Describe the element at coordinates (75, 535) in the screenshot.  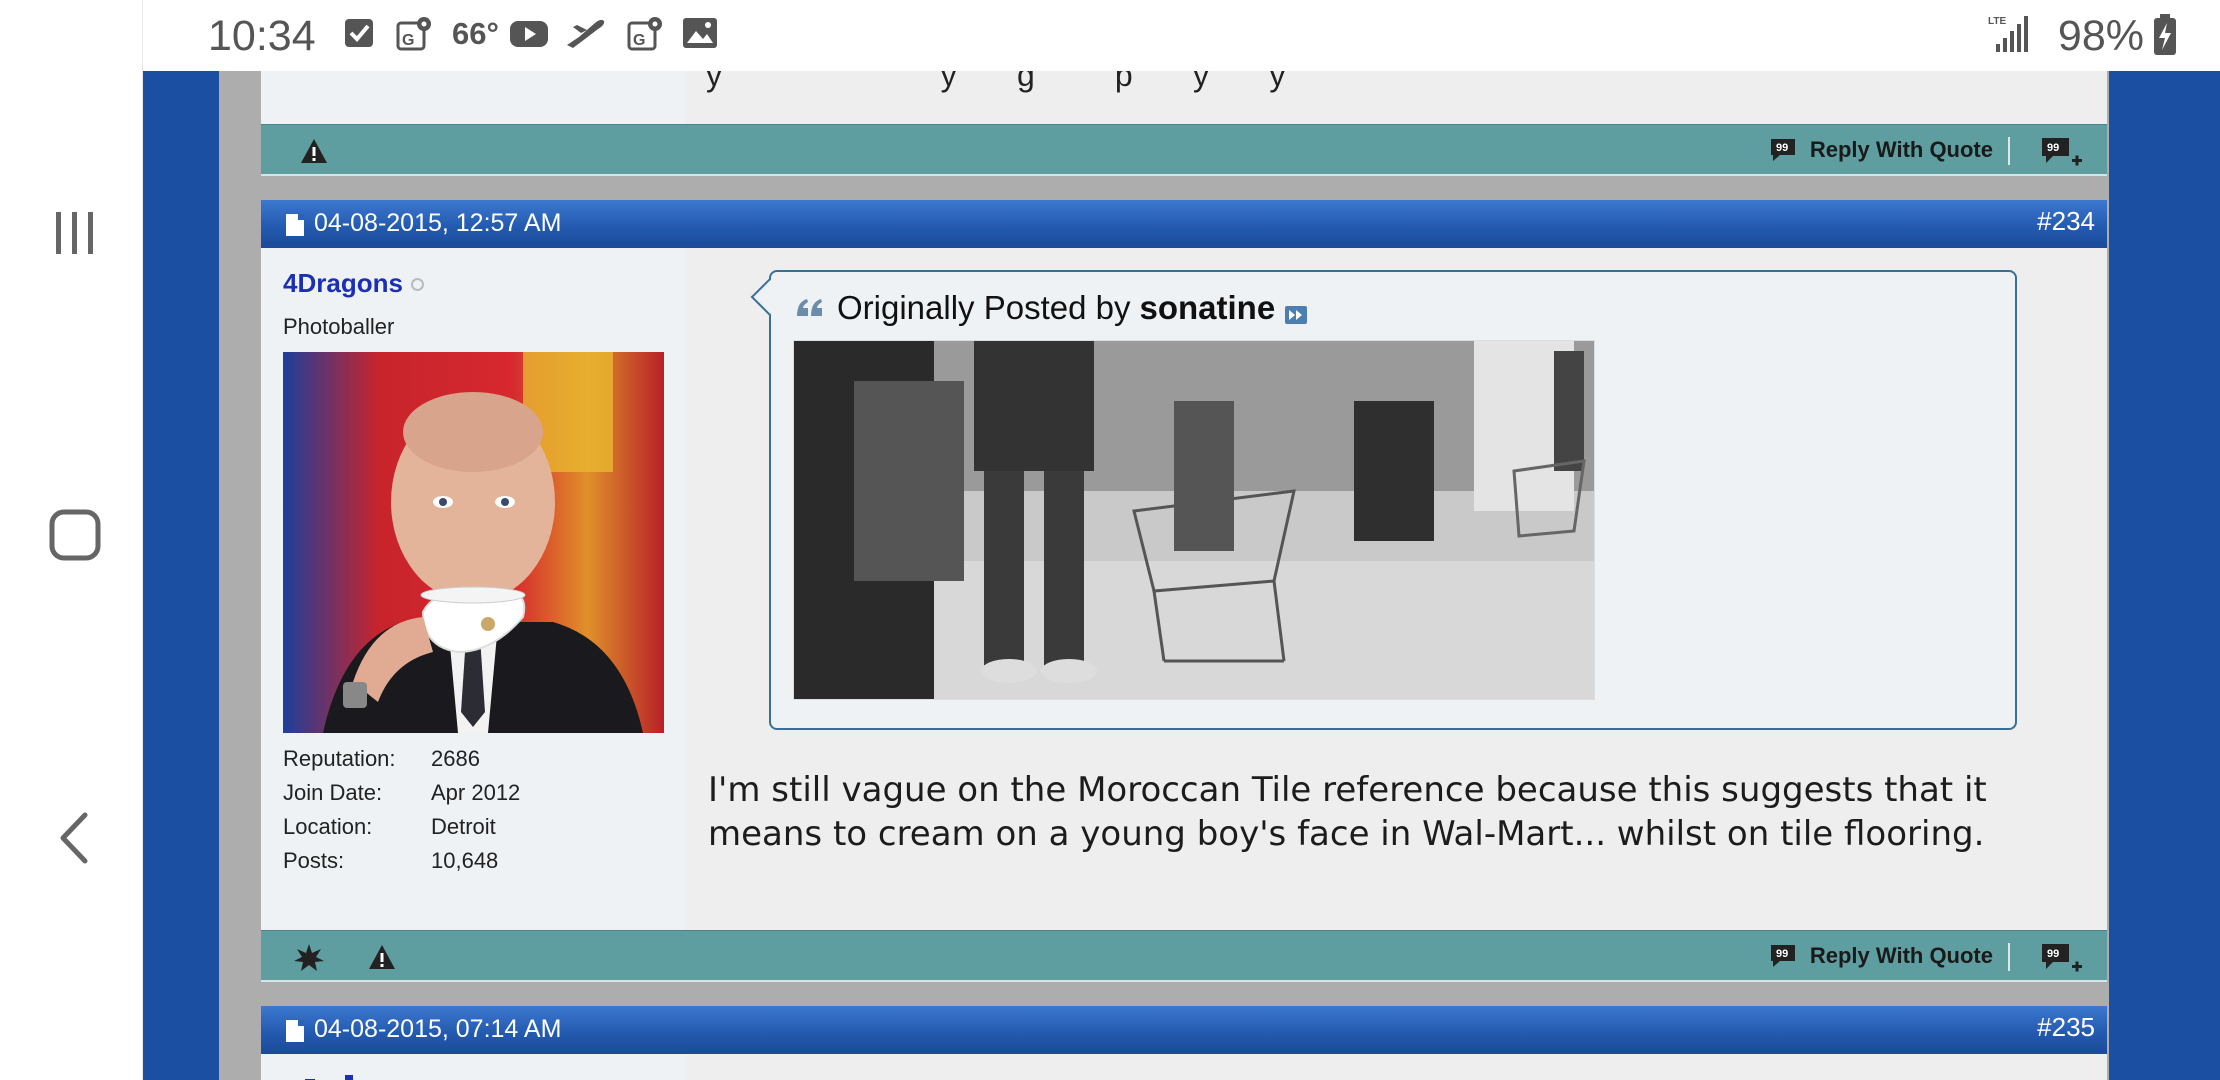
I see `home-icon` at that location.